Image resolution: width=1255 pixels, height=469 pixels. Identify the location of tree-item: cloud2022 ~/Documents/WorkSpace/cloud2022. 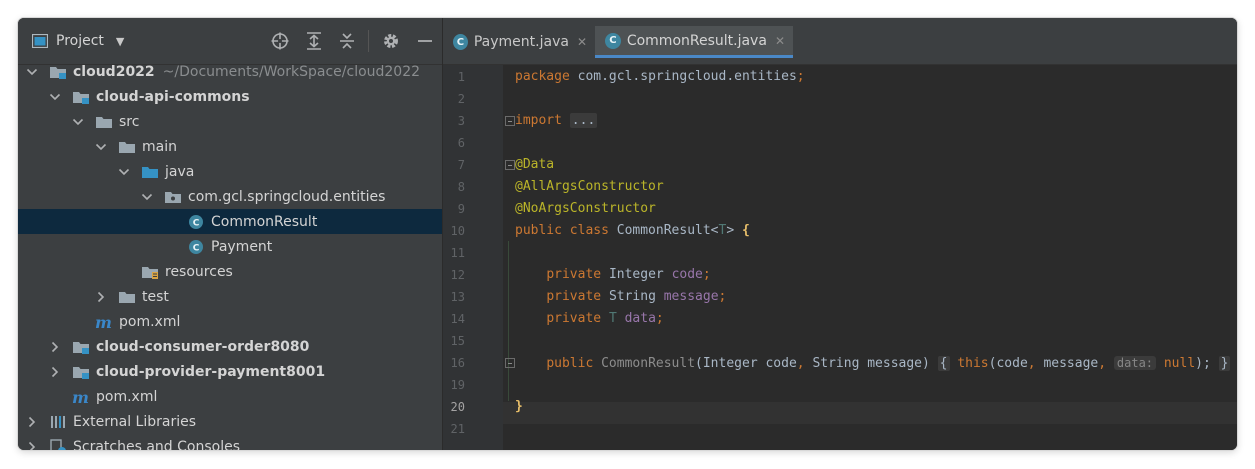
(230, 71).